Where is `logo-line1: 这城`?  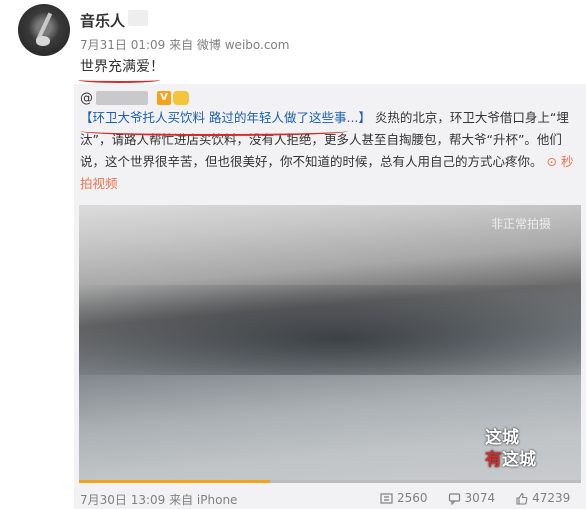
logo-line1: 这城 is located at coordinates (502, 438).